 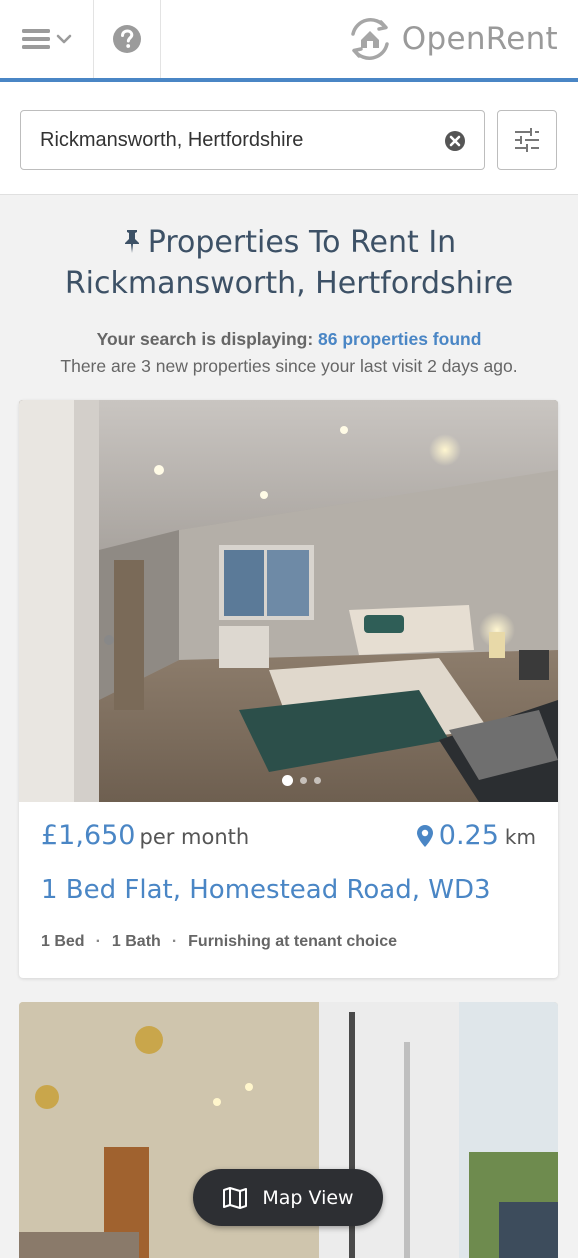 What do you see at coordinates (308, 1197) in the screenshot?
I see `map-view-label: Map View` at bounding box center [308, 1197].